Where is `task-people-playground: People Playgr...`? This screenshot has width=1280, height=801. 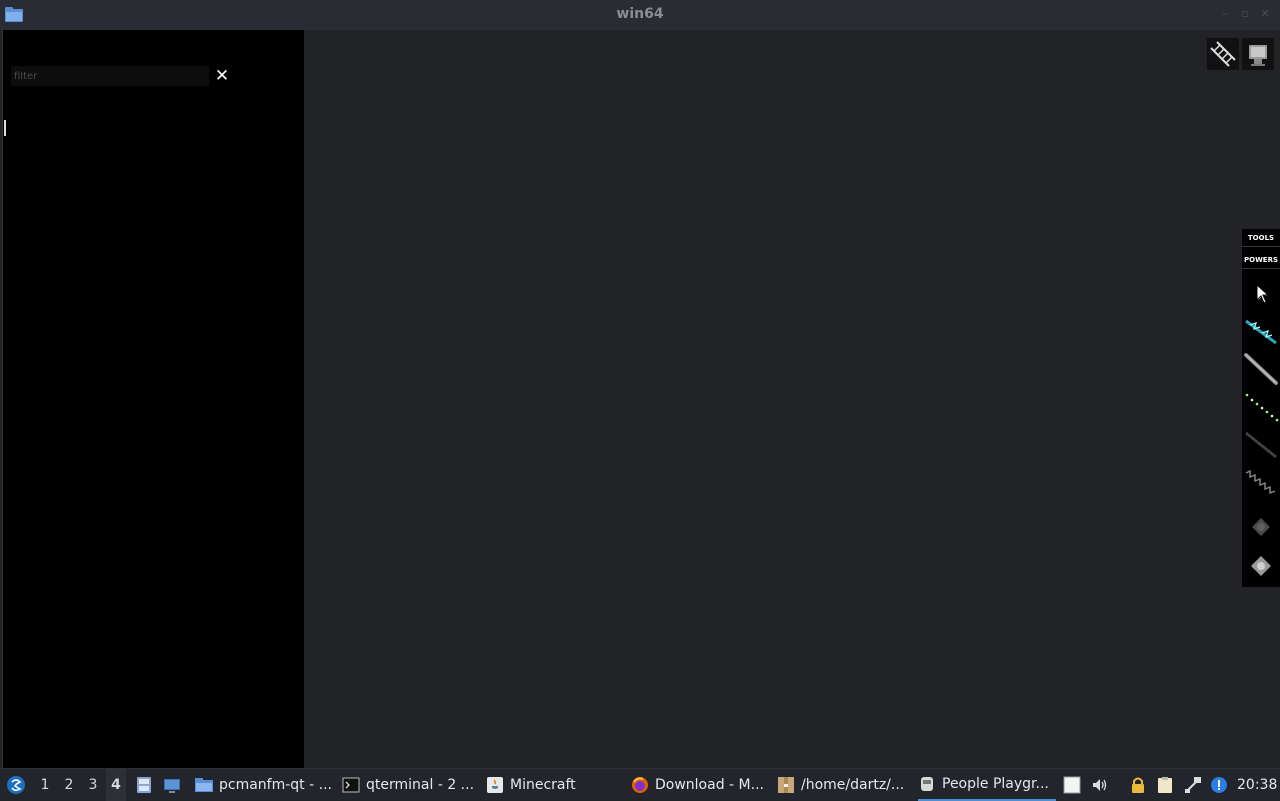 task-people-playground: People Playgr... is located at coordinates (987, 785).